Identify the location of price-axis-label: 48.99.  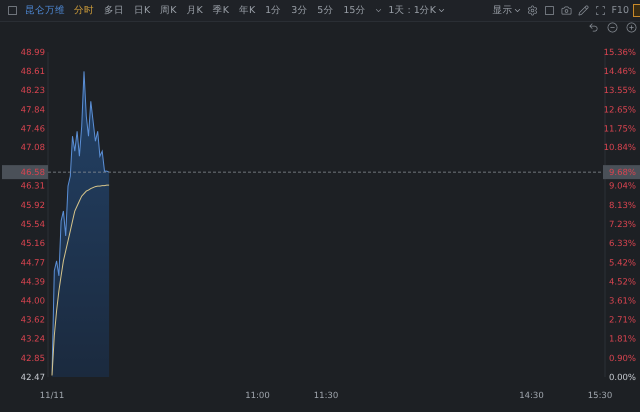
(32, 53).